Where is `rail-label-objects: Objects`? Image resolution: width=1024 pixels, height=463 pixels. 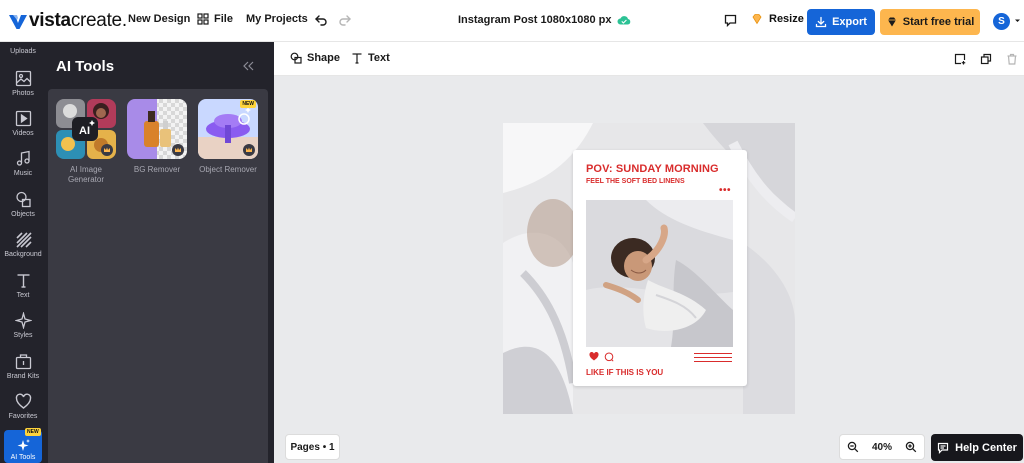
rail-label-objects: Objects is located at coordinates (23, 214).